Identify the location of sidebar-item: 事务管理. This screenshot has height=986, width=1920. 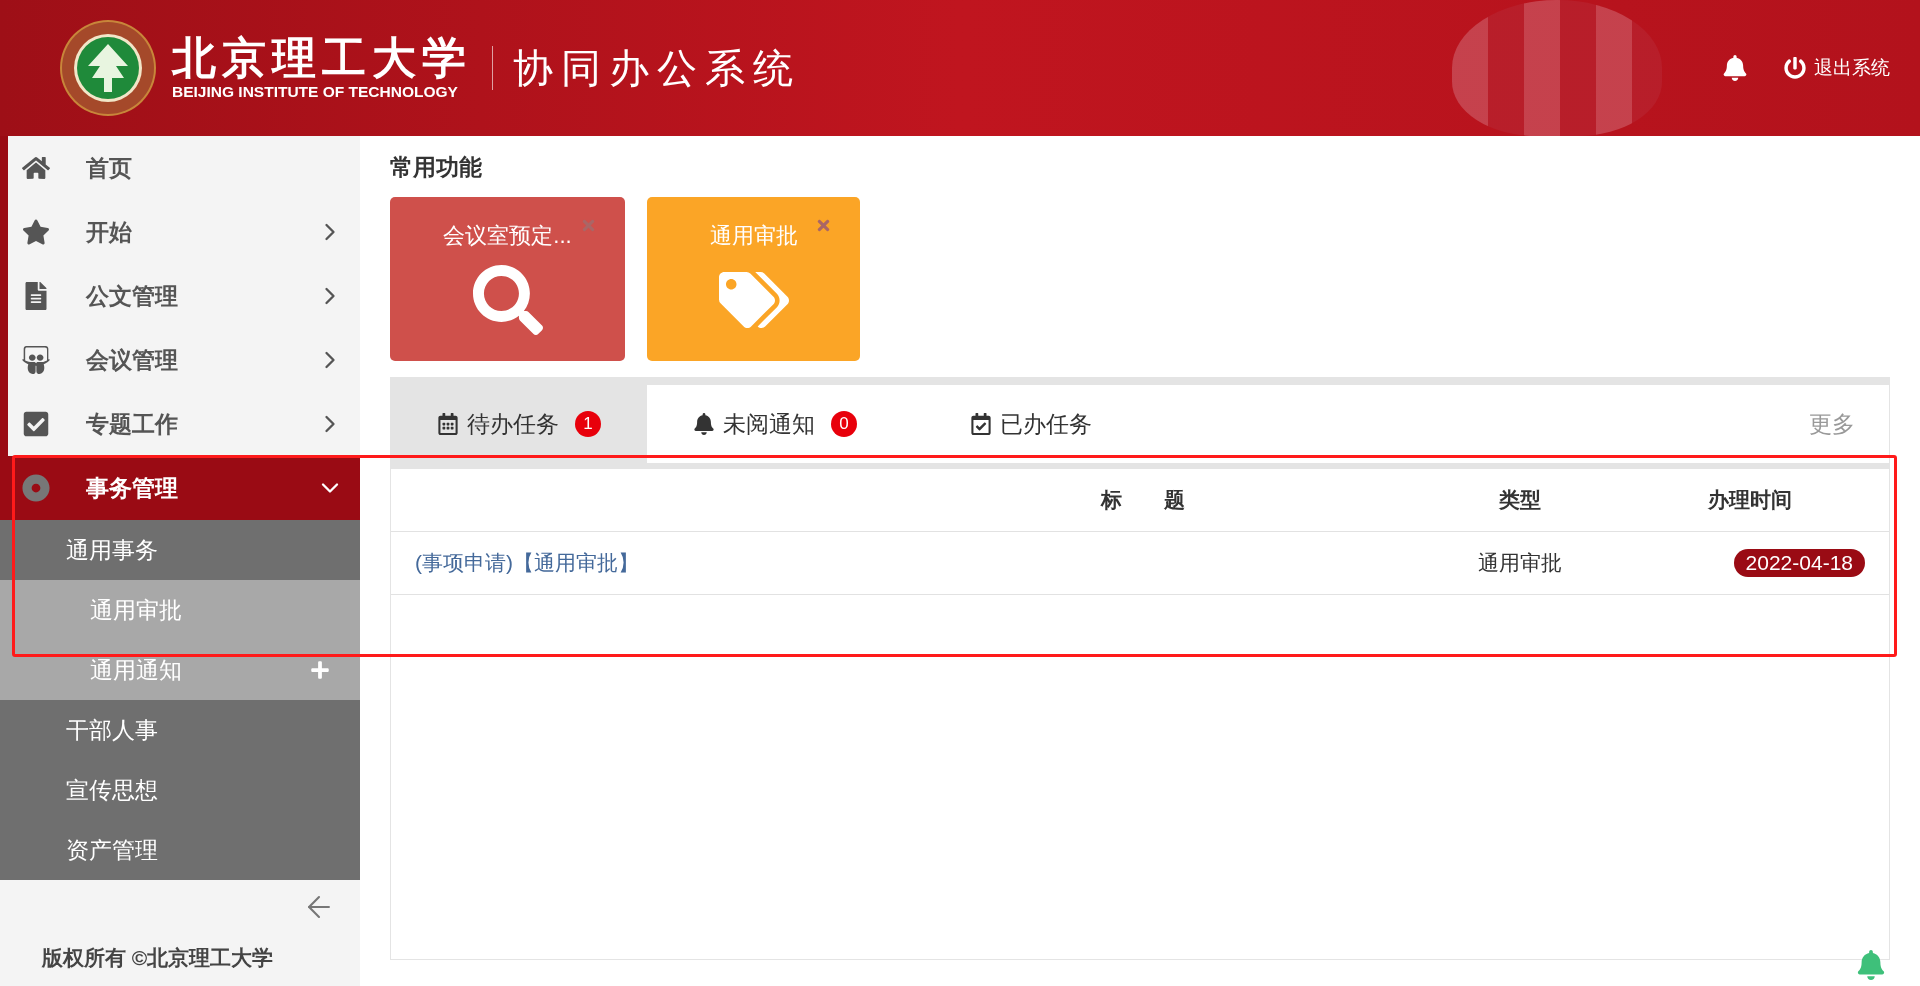
(180, 488).